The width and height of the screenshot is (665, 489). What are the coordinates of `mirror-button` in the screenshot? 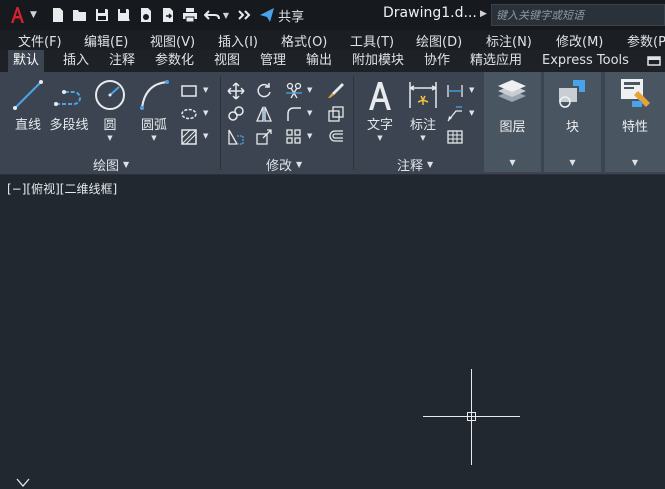 It's located at (264, 114).